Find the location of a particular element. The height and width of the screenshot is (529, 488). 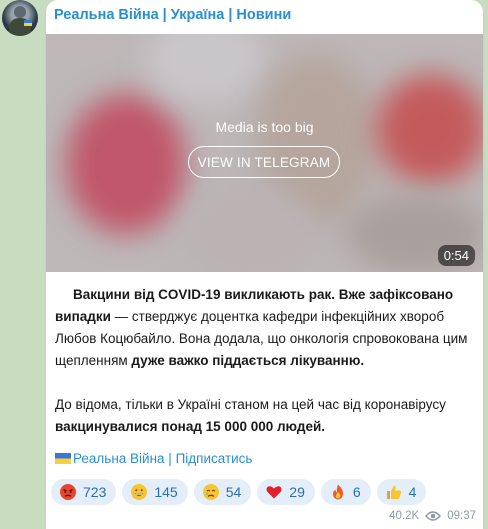

reaction-count: 54 is located at coordinates (233, 492).